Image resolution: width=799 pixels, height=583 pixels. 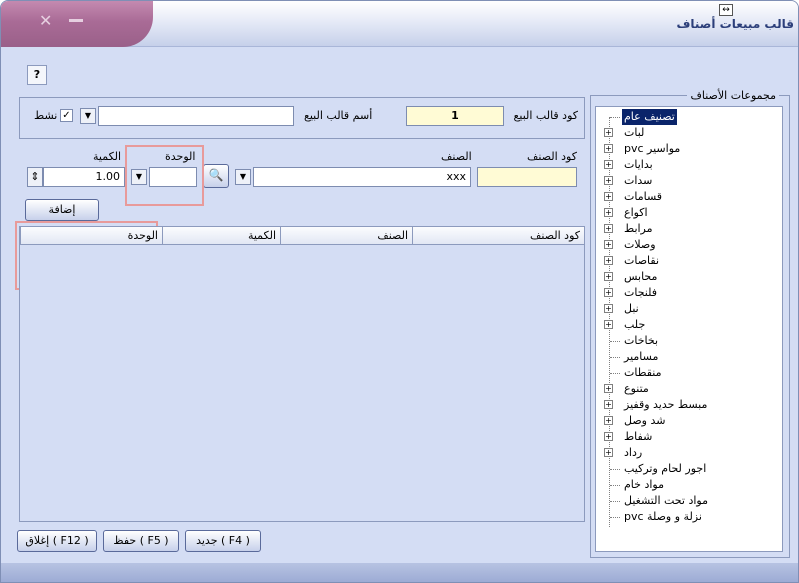 What do you see at coordinates (652, 149) in the screenshot?
I see `tree-item-label: مواسير pvc` at bounding box center [652, 149].